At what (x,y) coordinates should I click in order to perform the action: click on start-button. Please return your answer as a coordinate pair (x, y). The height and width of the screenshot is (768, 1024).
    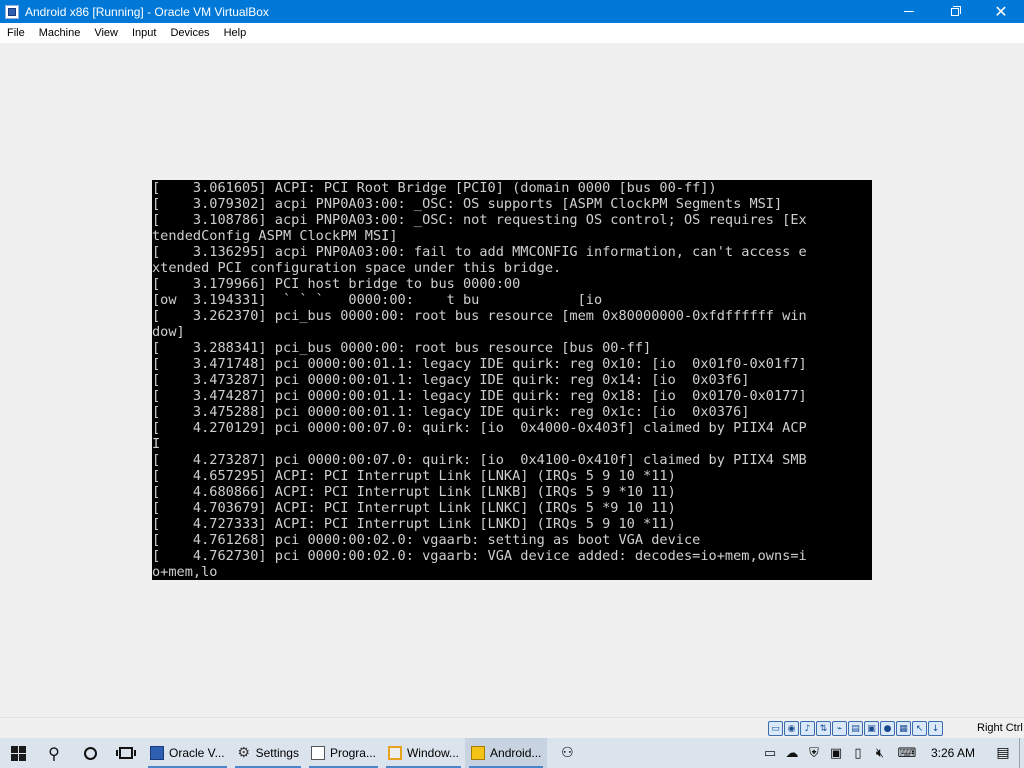
    Looking at the image, I should click on (18, 753).